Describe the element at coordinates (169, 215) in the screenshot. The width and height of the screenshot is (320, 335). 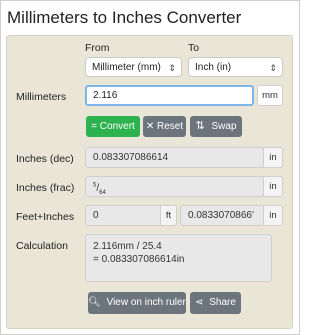
I see `feet-unit: ft` at that location.